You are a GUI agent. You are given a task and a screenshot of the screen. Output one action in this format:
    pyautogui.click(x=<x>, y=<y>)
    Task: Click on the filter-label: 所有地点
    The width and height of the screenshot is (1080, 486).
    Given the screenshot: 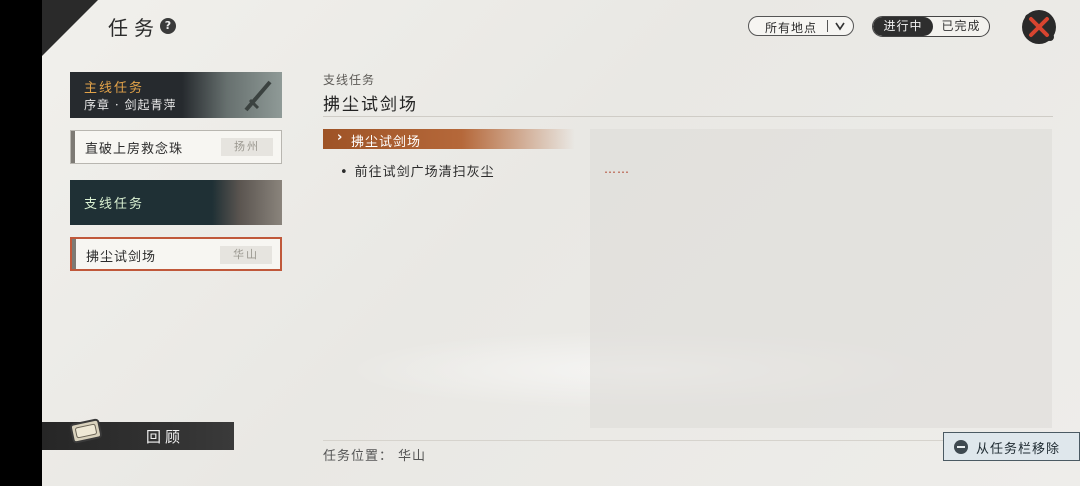 What is the action you would take?
    pyautogui.click(x=791, y=28)
    